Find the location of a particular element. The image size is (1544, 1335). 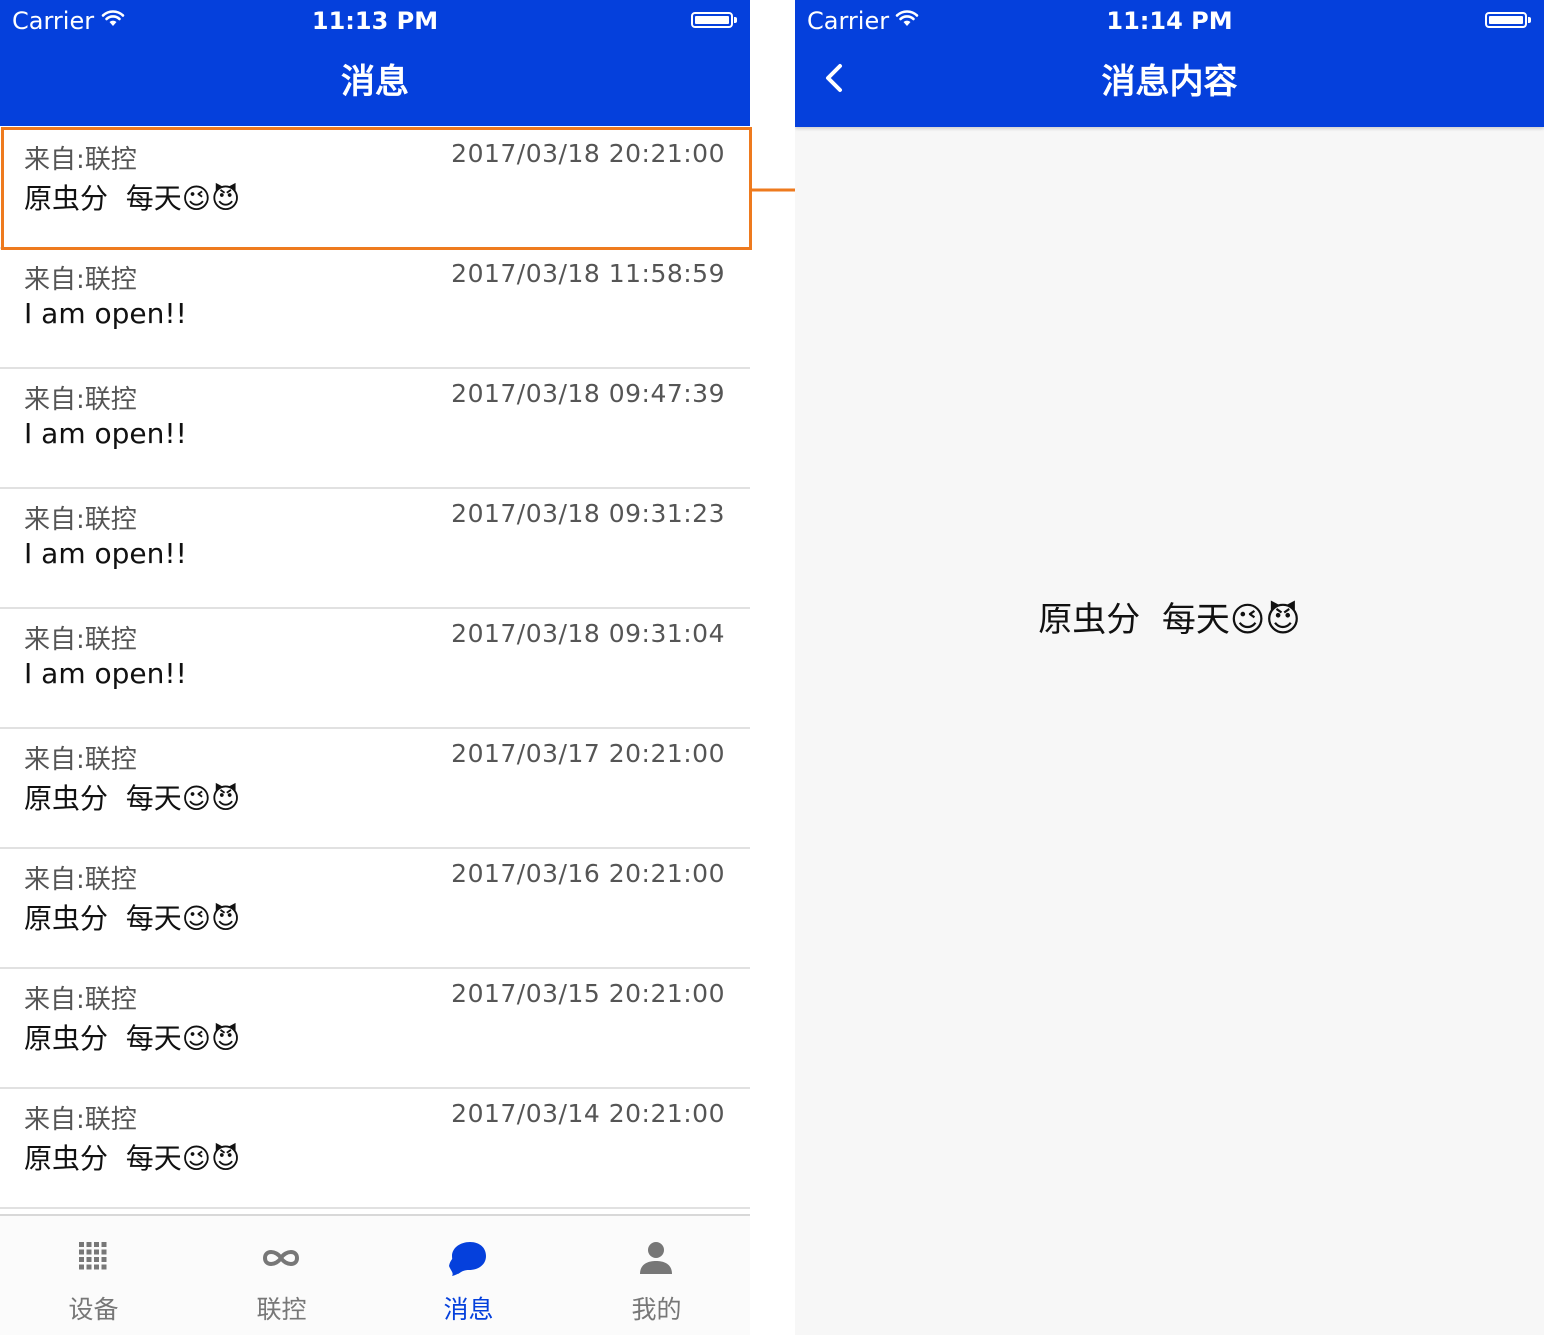

message-row: 来自:联控 2017/03/18 20:21:00 原虫分 每天😉😈 is located at coordinates (375, 189).